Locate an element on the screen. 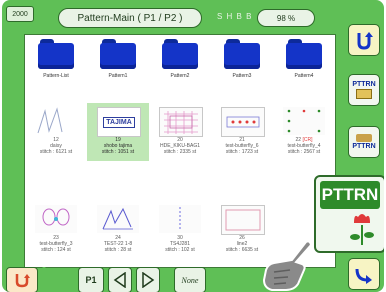 This screenshot has width=386, height=292. pattern-stitch: stitch : 1723 st is located at coordinates (242, 152).